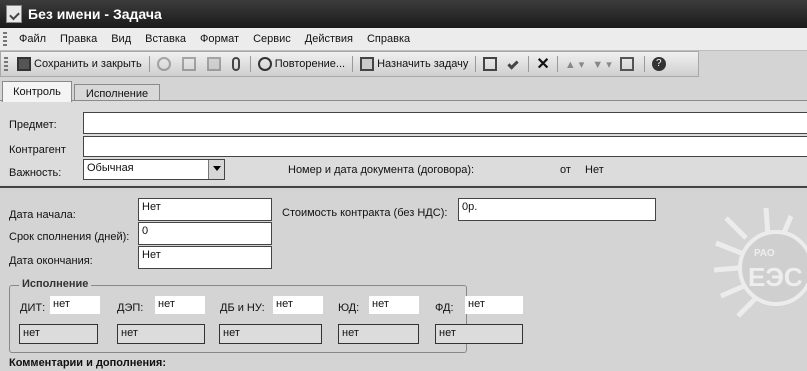  Describe the element at coordinates (69, 237) in the screenshot. I see `term-label: Срок сполнения (дней):` at that location.